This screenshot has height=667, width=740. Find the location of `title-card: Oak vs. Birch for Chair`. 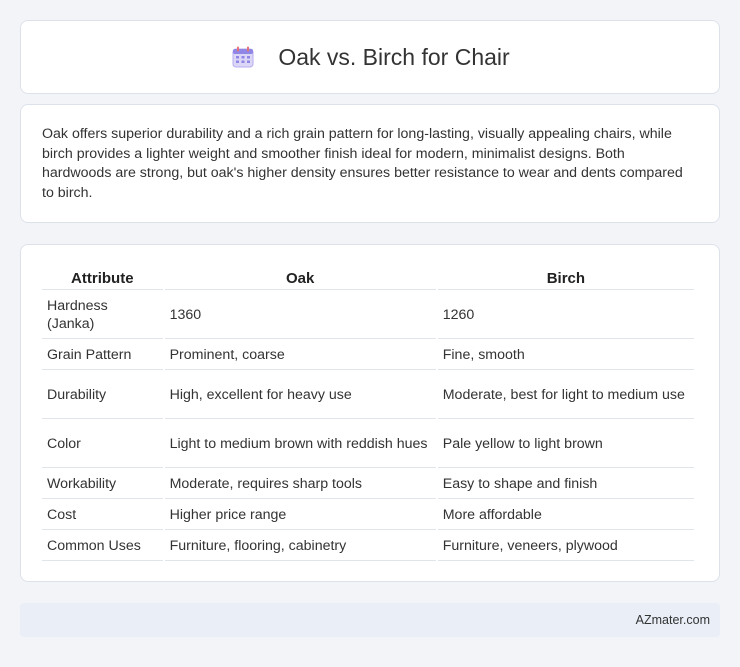

title-card: Oak vs. Birch for Chair is located at coordinates (370, 57).